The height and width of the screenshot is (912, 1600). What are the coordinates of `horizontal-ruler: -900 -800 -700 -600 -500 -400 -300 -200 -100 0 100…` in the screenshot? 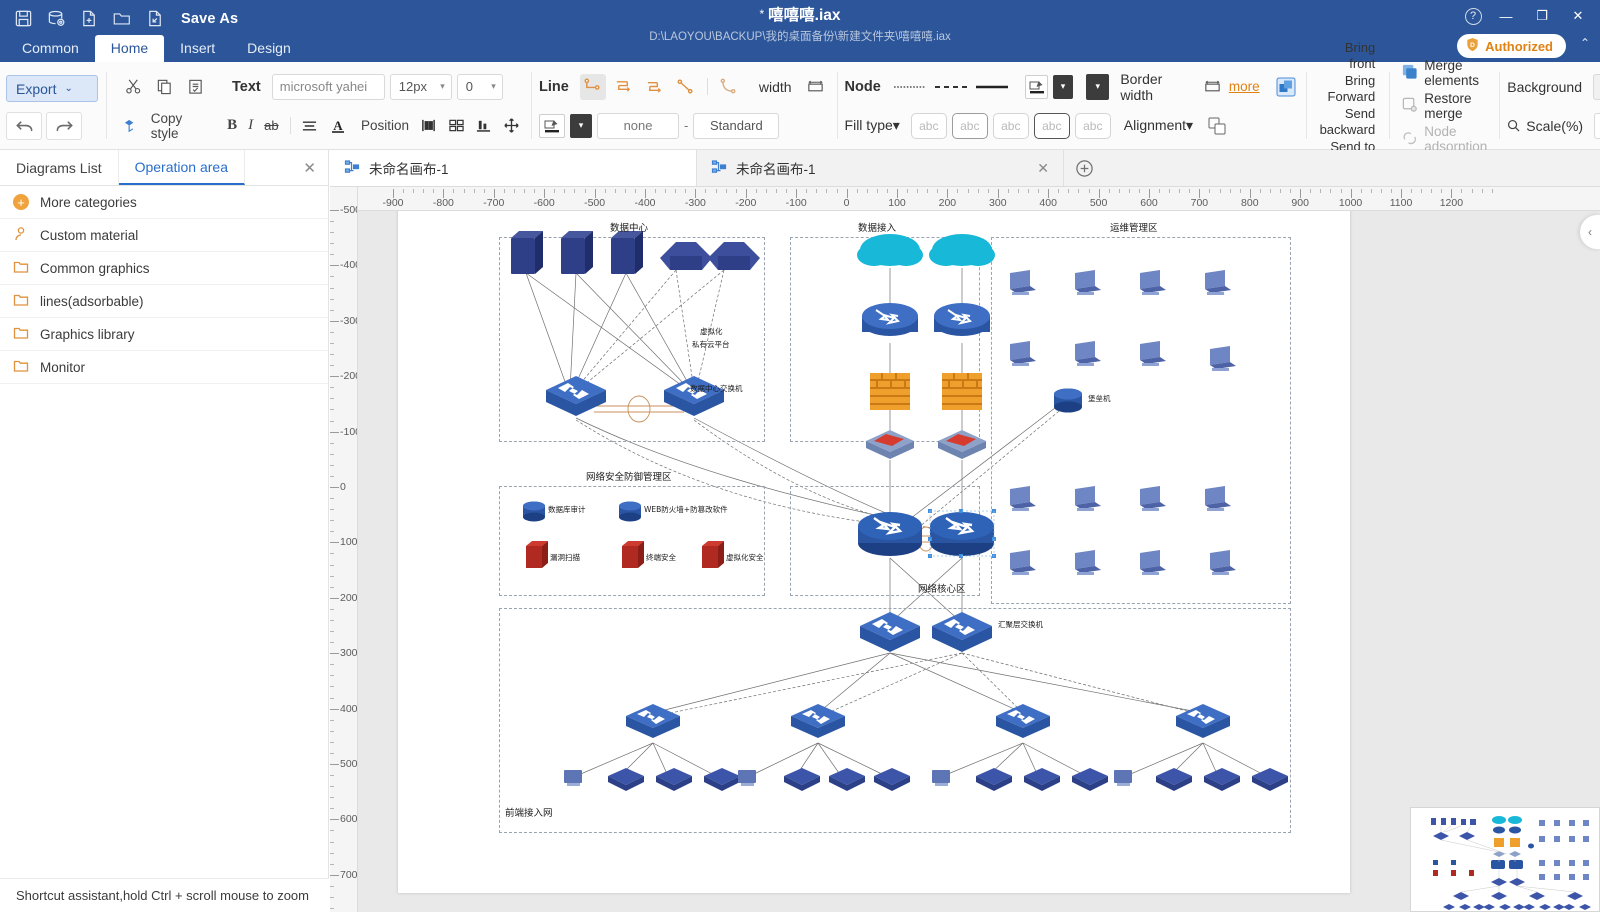 It's located at (965, 199).